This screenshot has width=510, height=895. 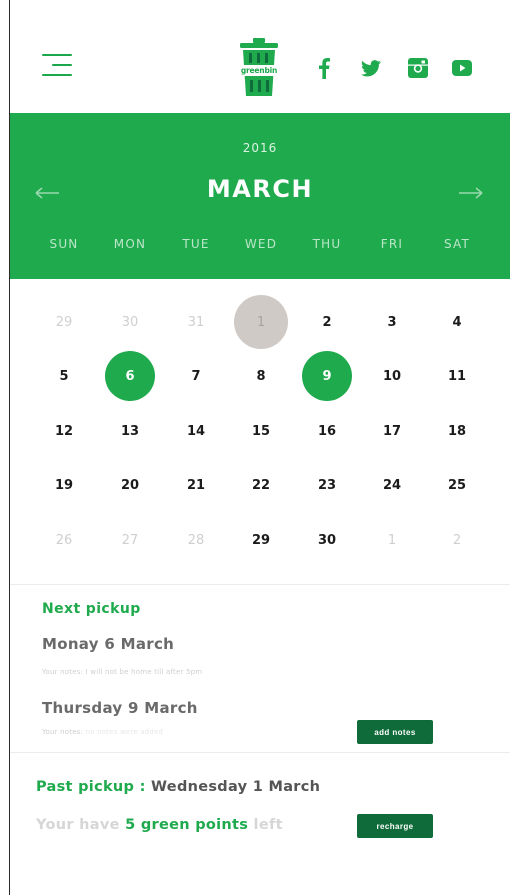 I want to click on instagram-icon, so click(x=418, y=68).